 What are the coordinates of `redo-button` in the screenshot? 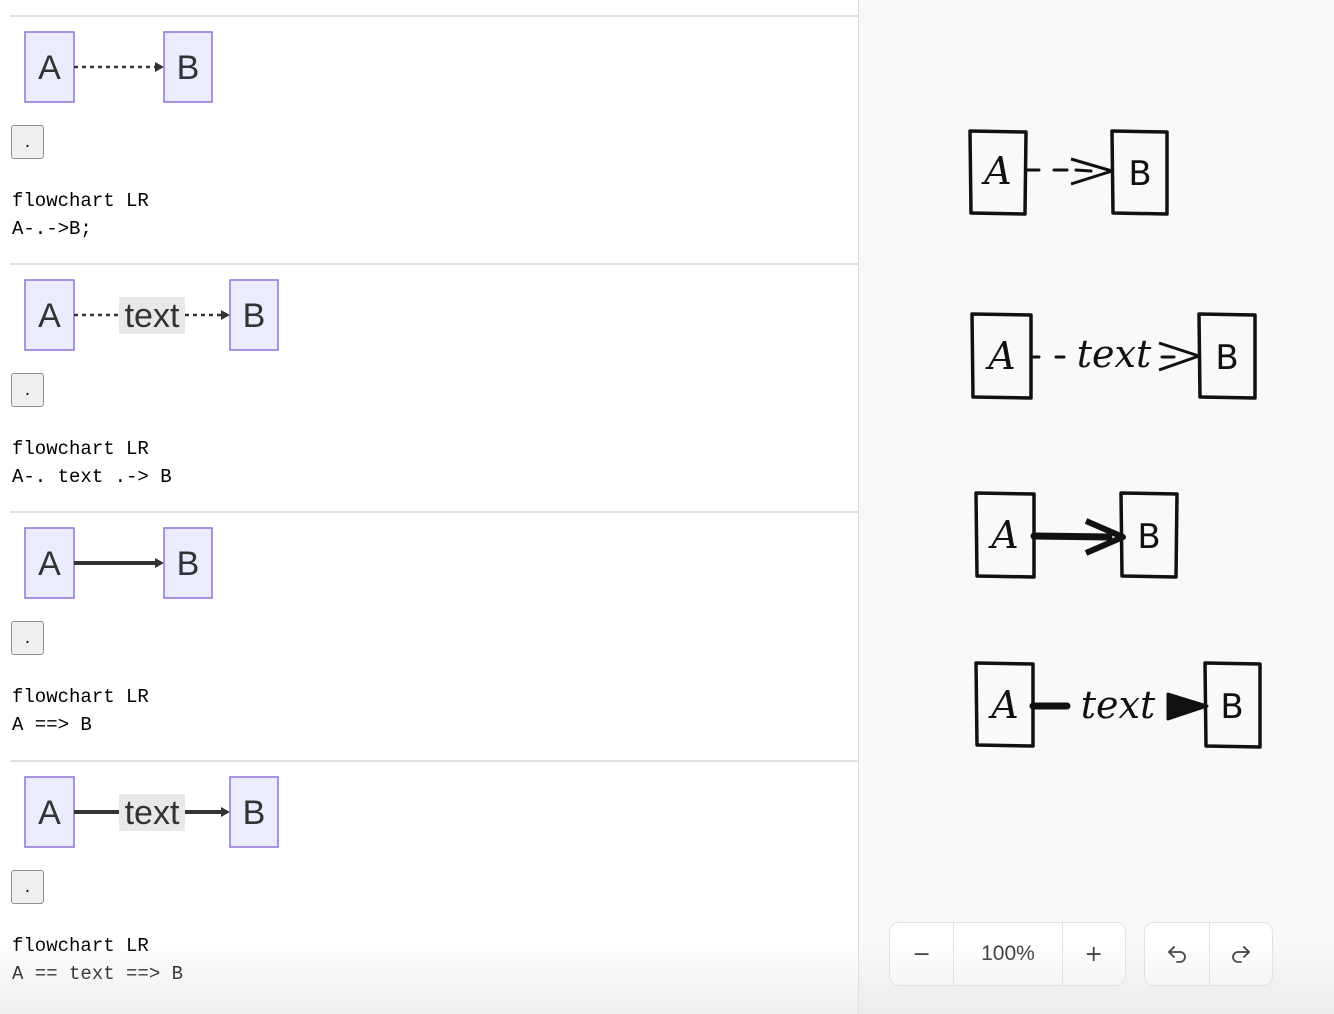 It's located at (1241, 954).